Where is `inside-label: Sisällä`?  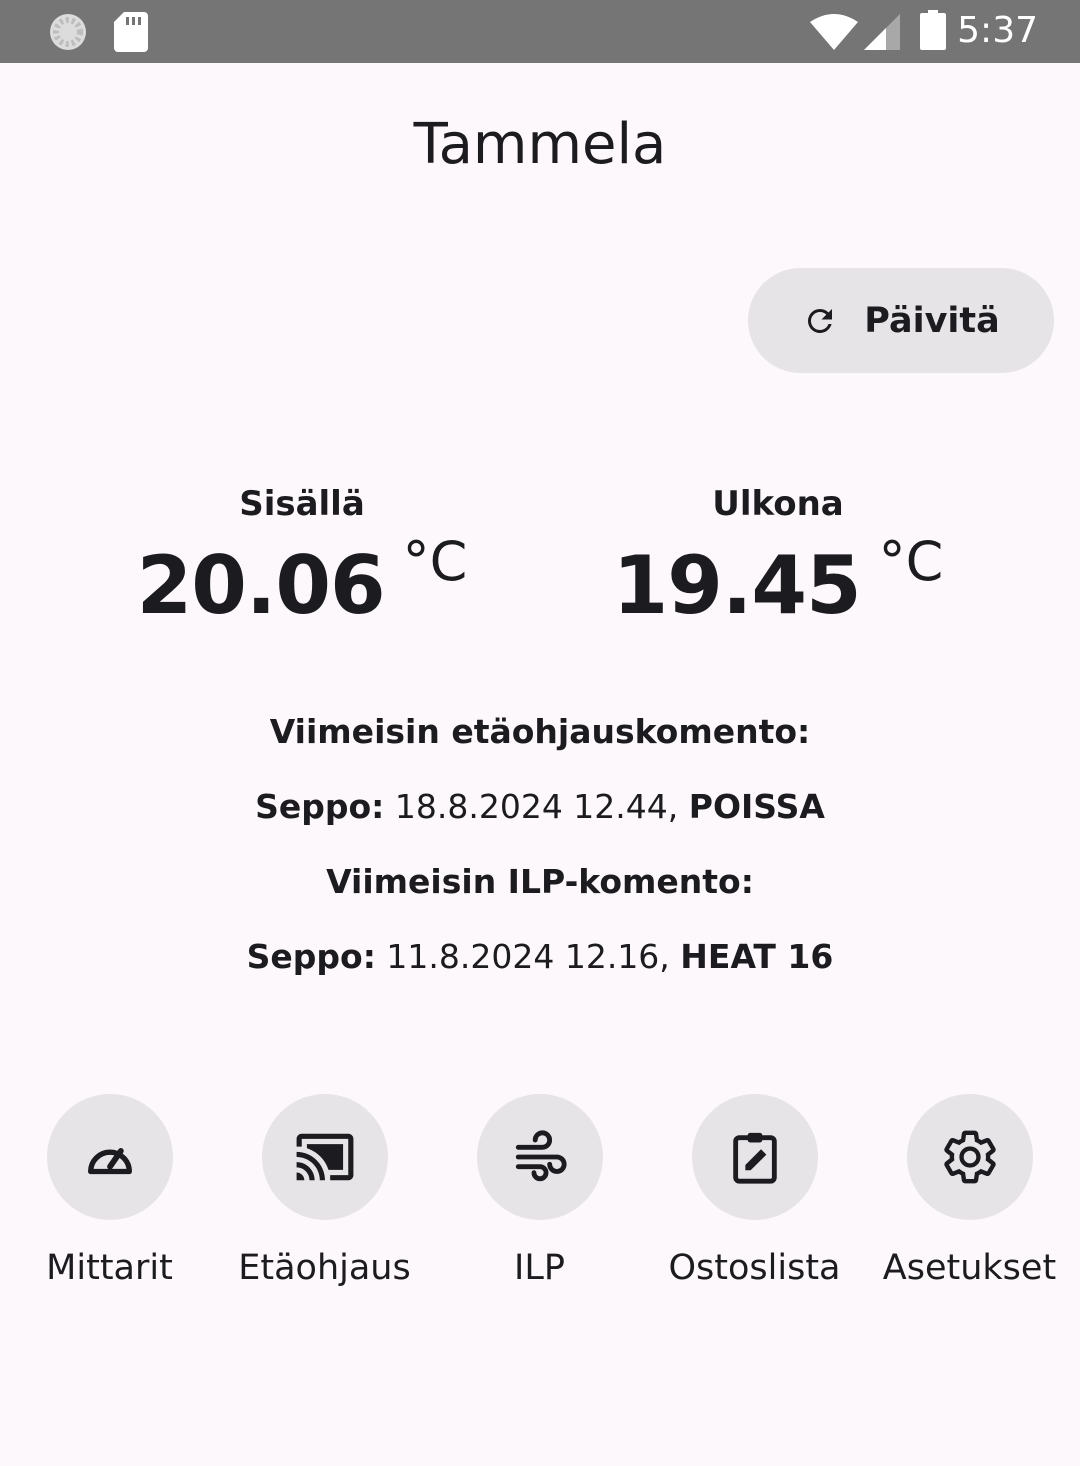
inside-label: Sisällä is located at coordinates (302, 504).